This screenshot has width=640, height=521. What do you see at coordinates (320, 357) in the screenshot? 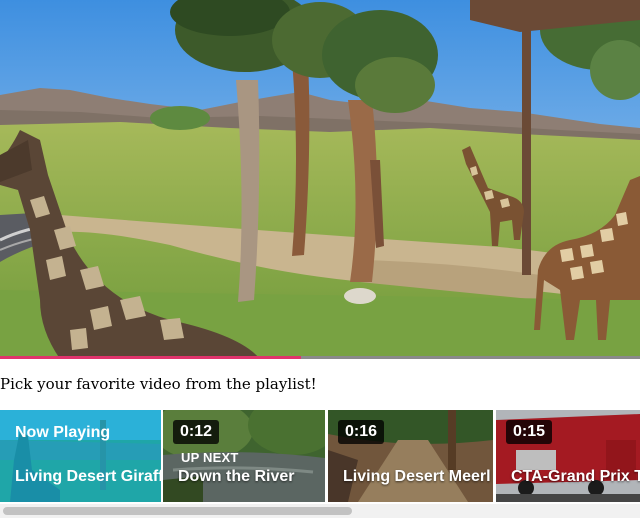
I see `video-progress-bar` at bounding box center [320, 357].